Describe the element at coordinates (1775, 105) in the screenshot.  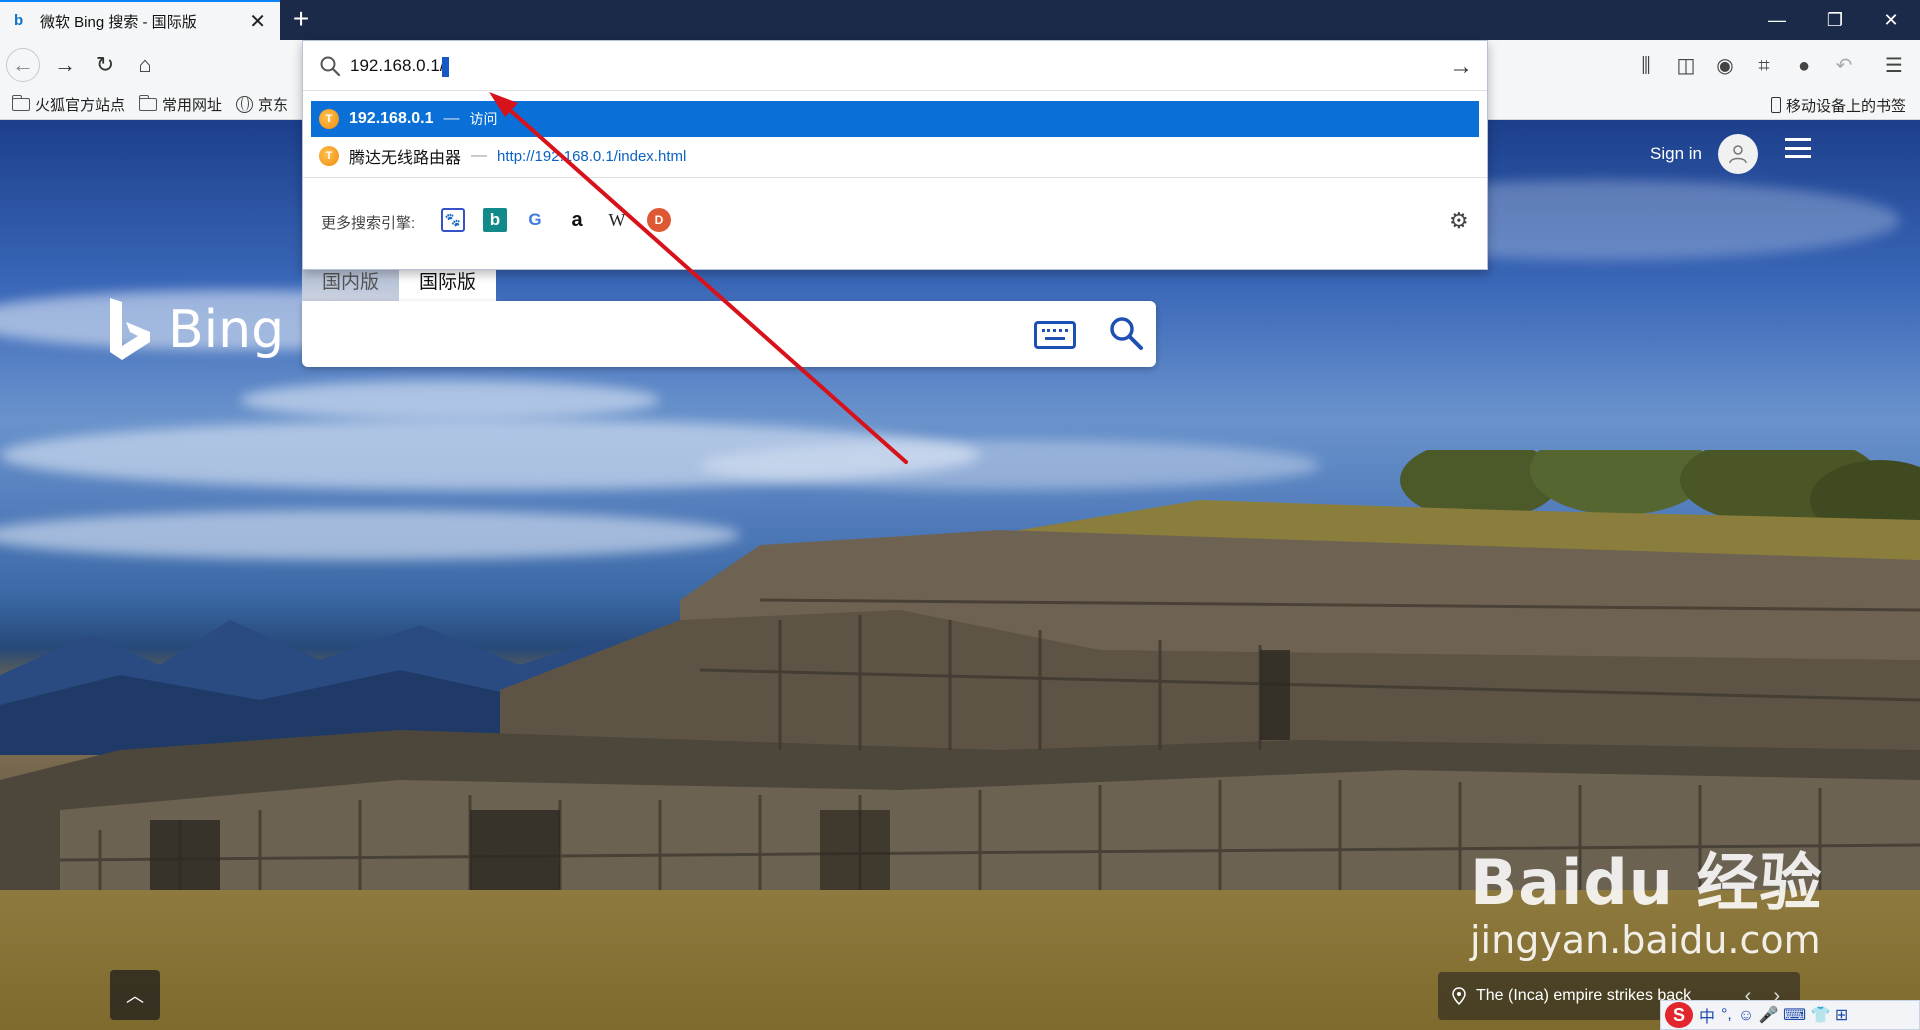
I see `phone-icon` at that location.